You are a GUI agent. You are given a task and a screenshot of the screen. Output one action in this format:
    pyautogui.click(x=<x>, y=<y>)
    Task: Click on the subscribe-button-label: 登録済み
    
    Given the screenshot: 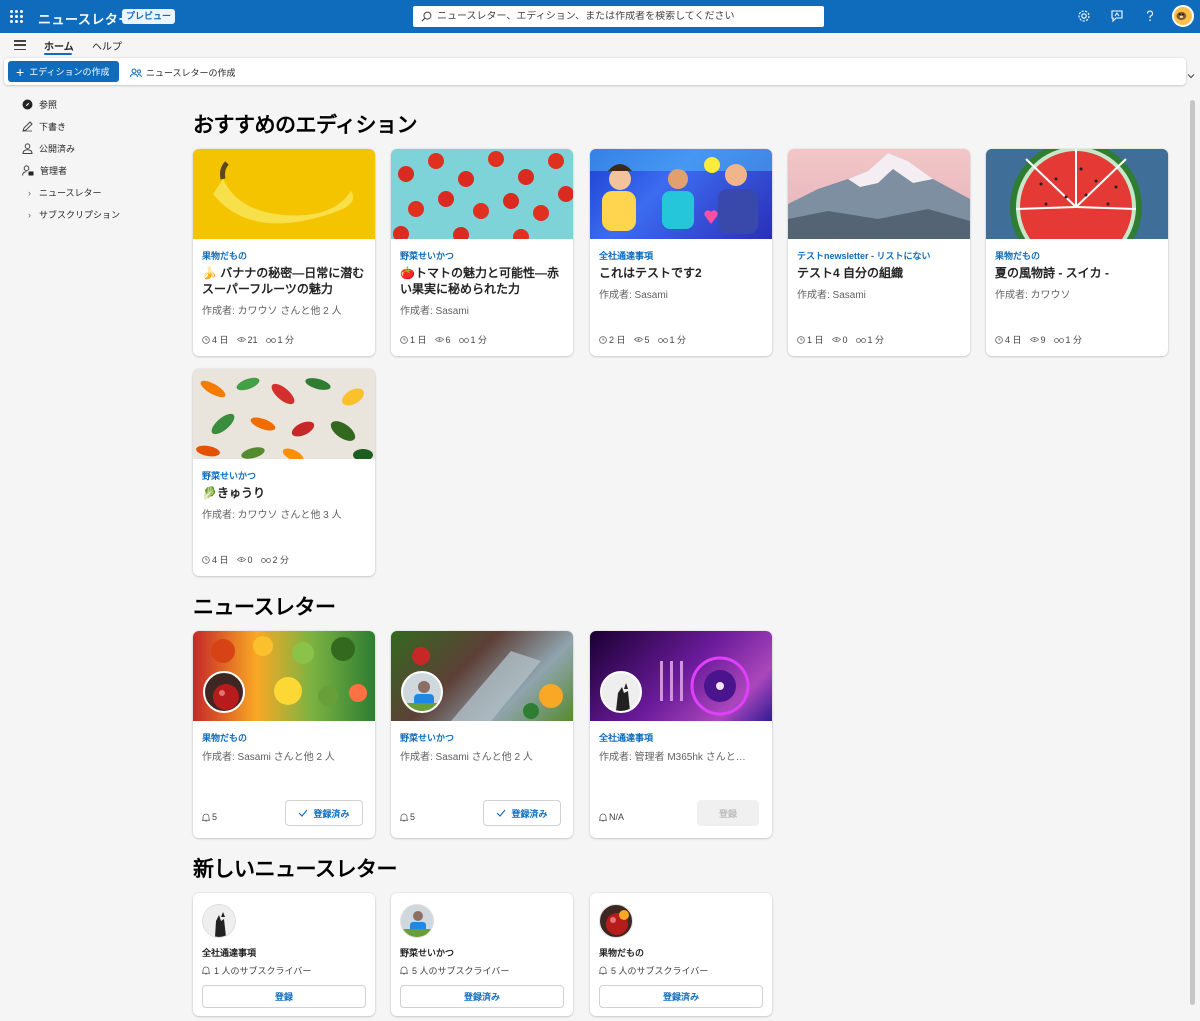 What is the action you would take?
    pyautogui.click(x=331, y=813)
    